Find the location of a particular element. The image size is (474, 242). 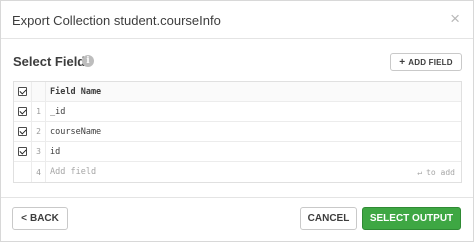

section-title: Select Fields is located at coordinates (53, 61).